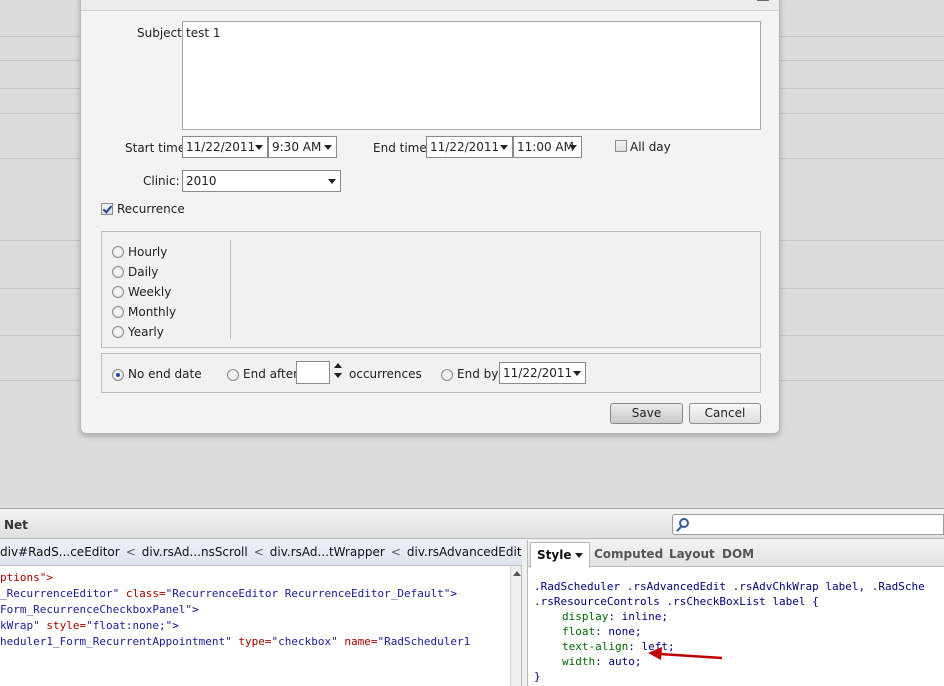  I want to click on clinic-value: 2010, so click(201, 181).